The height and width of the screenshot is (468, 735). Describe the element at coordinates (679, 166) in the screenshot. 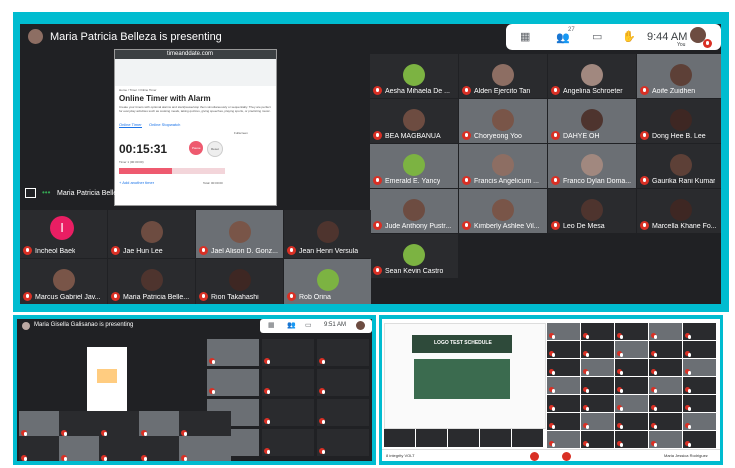

I see `participant-tile: Gaurika Rani Kumar` at that location.